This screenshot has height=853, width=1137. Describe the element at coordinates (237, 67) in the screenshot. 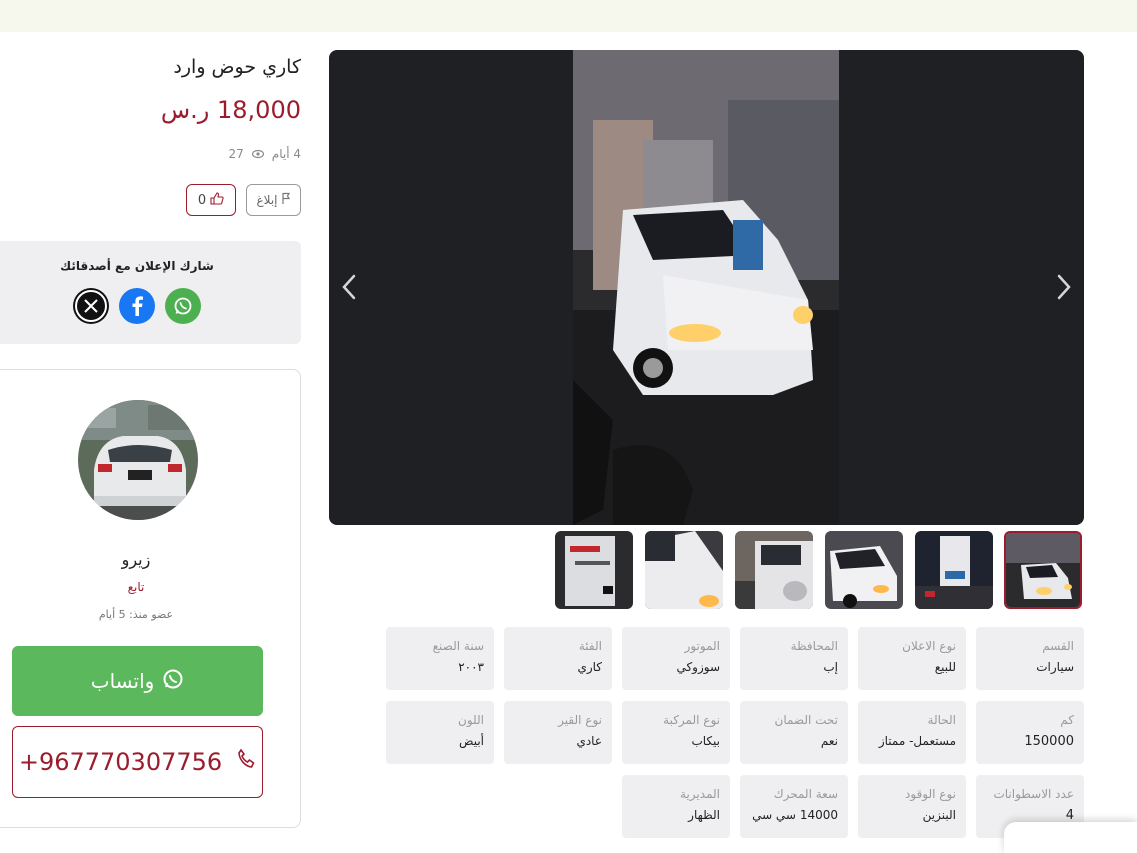

I see `listing-title: كاري حوض وارد` at that location.